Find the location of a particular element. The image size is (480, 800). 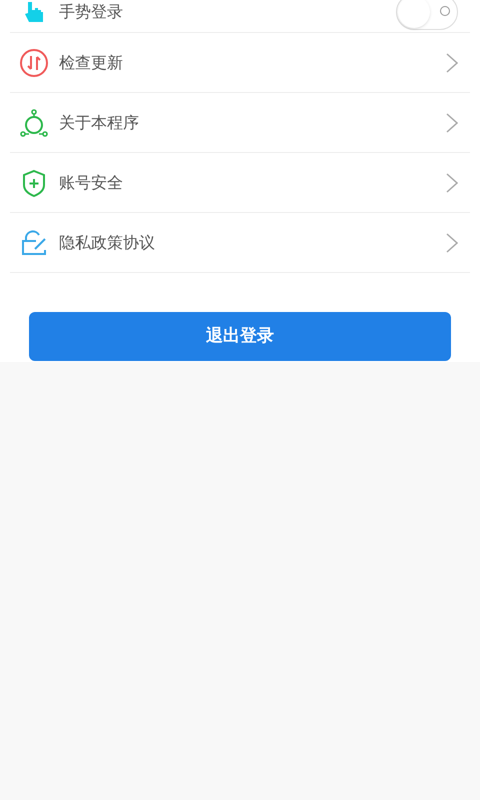

setting-row: 关于本程序 is located at coordinates (240, 123).